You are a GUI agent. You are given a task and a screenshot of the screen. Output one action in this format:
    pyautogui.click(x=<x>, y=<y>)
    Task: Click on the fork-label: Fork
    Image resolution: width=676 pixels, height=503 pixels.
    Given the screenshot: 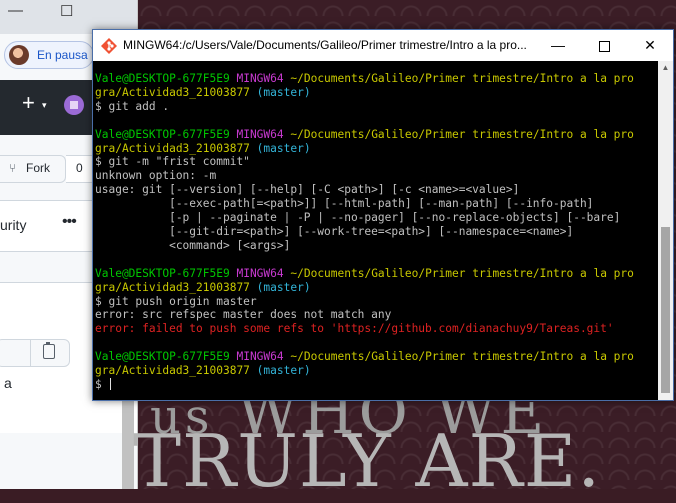 What is the action you would take?
    pyautogui.click(x=38, y=168)
    